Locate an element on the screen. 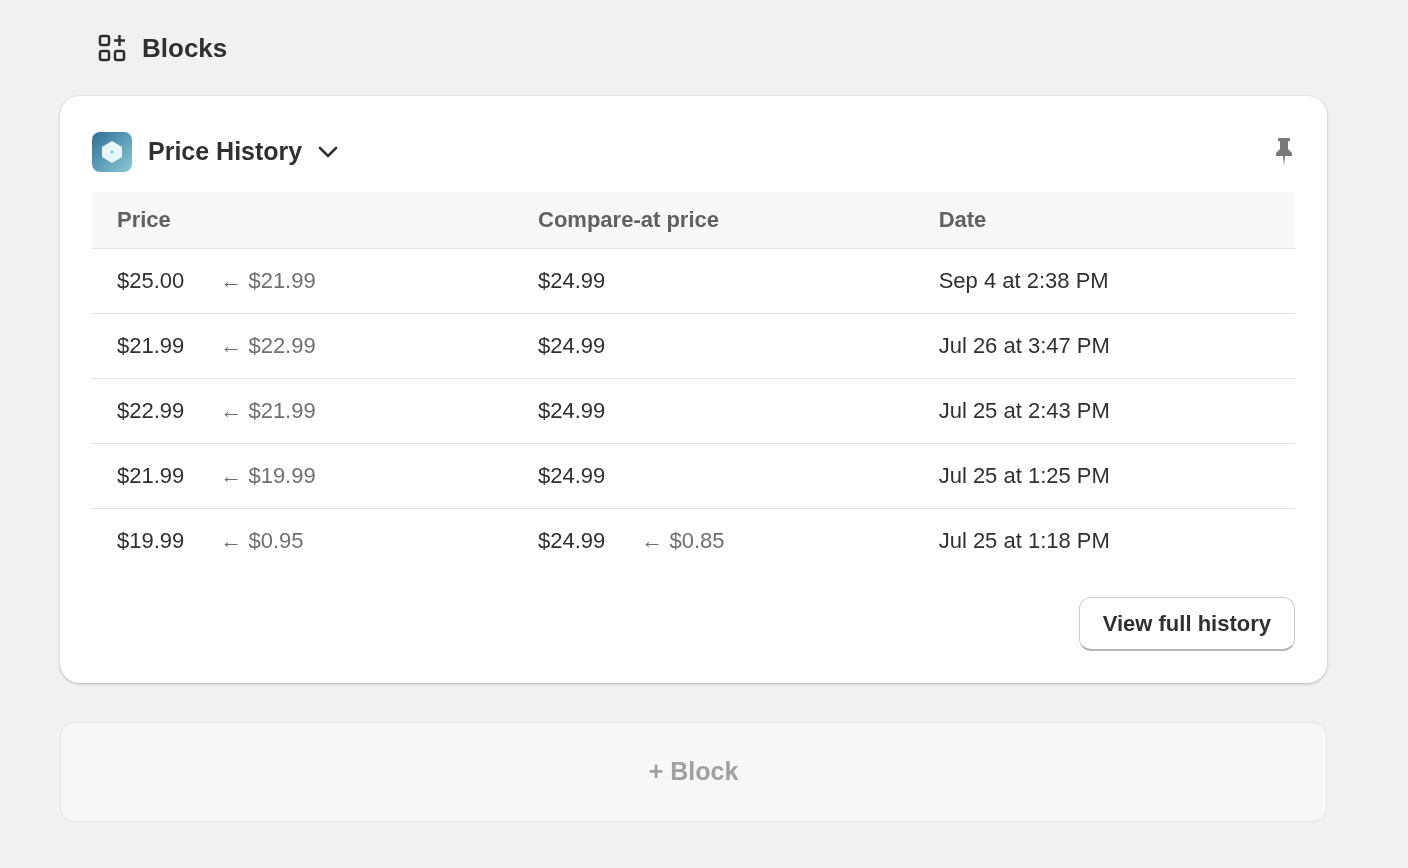  column-header: Compare-at price is located at coordinates (628, 220).